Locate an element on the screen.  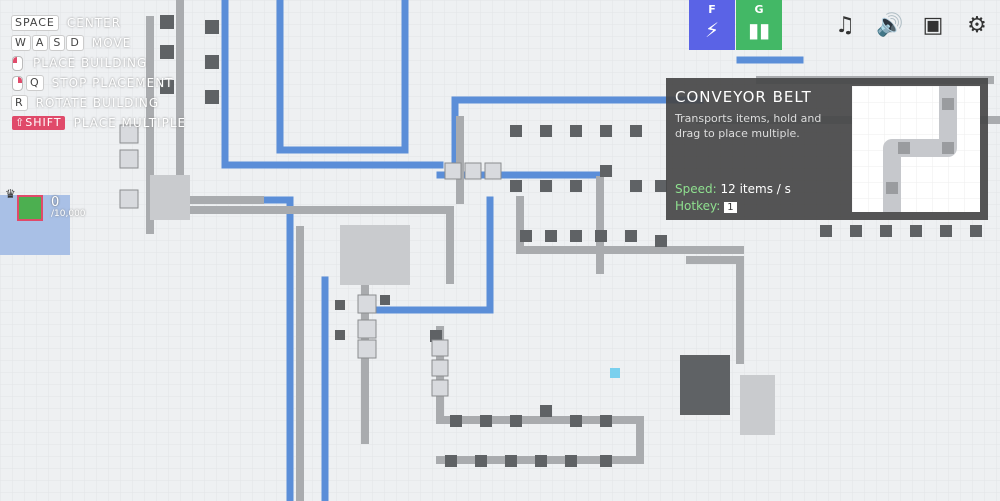
tool-hotkey: G is located at coordinates (759, 9).